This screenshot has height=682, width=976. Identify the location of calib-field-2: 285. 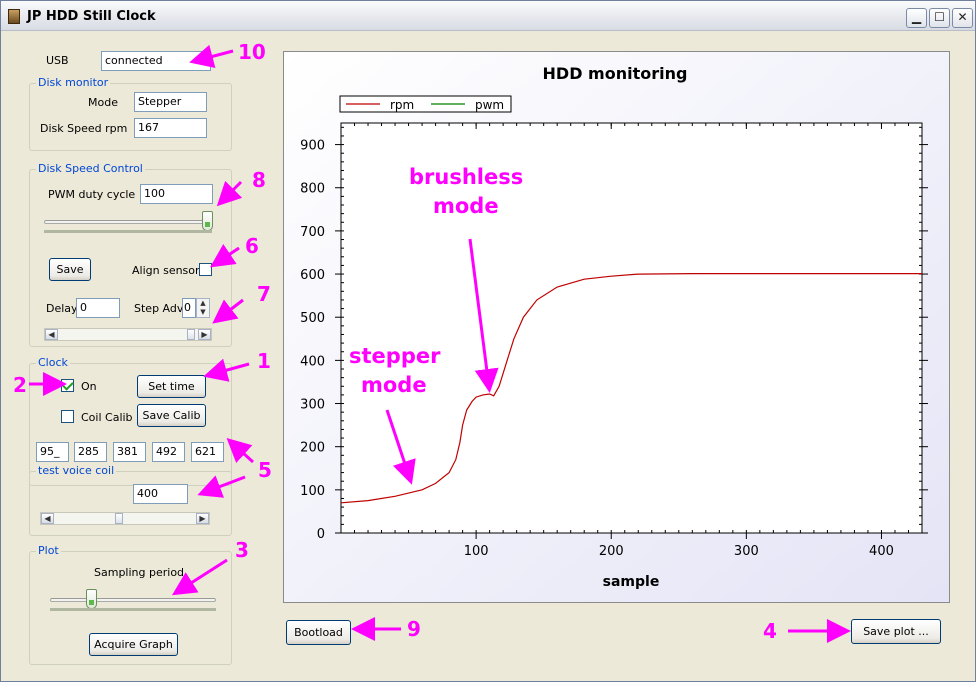
(90, 452).